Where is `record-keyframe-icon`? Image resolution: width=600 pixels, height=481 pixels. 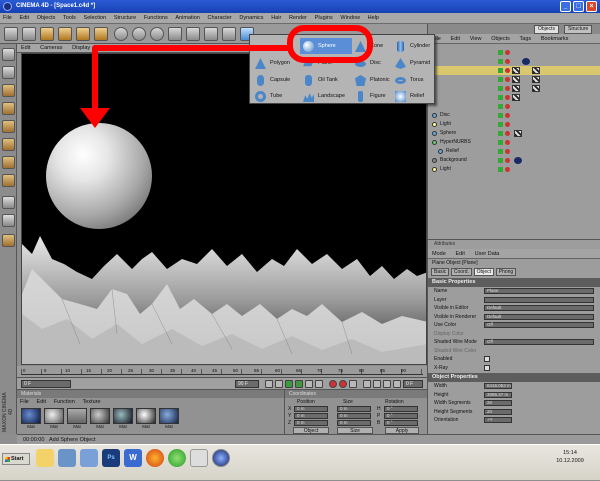 record-keyframe-icon is located at coordinates (333, 384).